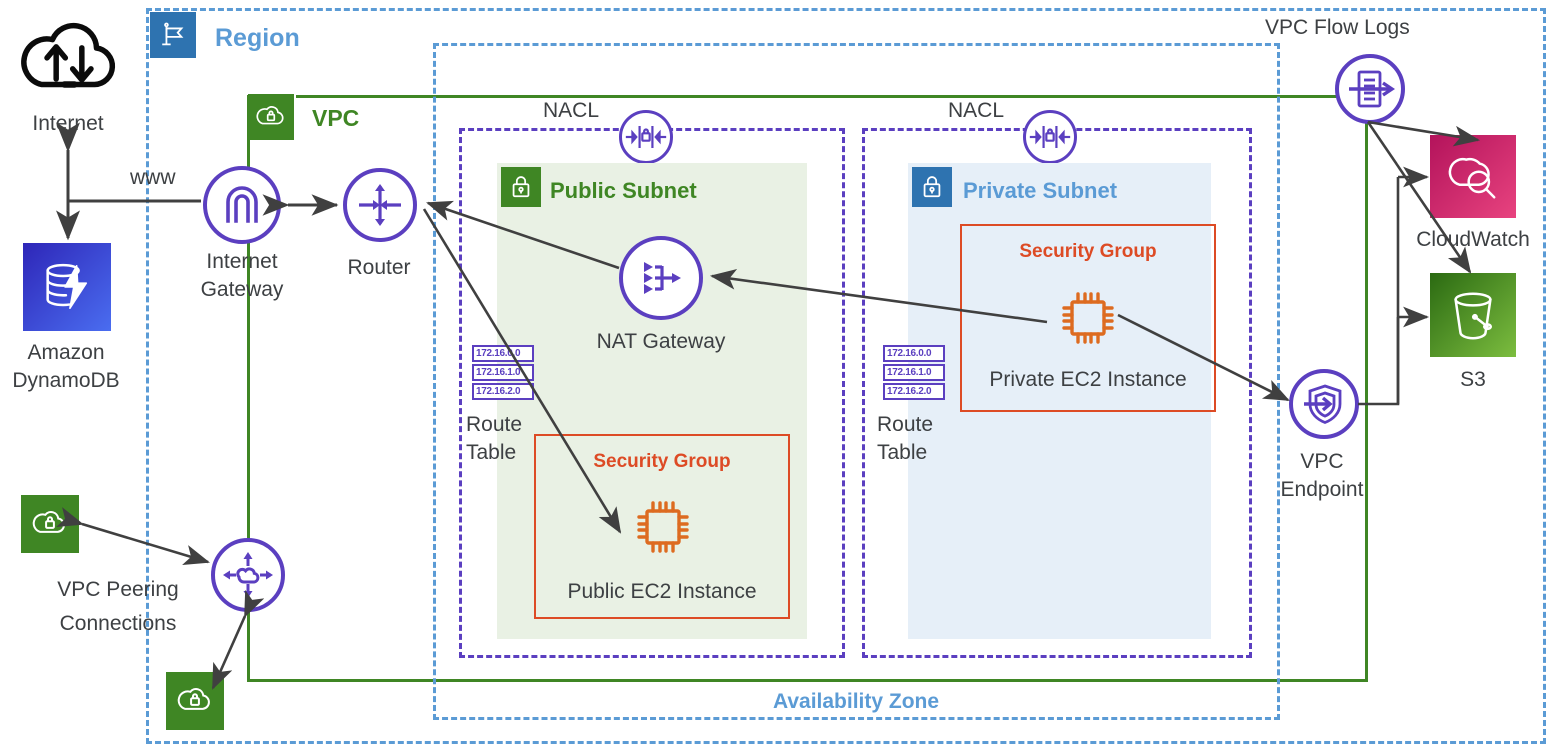 The height and width of the screenshot is (750, 1556). I want to click on internet-cloud-icon, so click(69, 57).